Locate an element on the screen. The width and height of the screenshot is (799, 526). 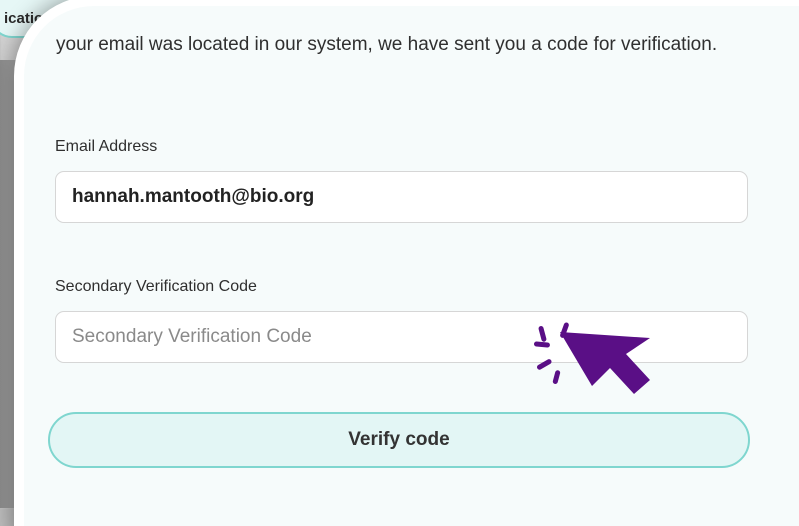
email-field is located at coordinates (401, 197).